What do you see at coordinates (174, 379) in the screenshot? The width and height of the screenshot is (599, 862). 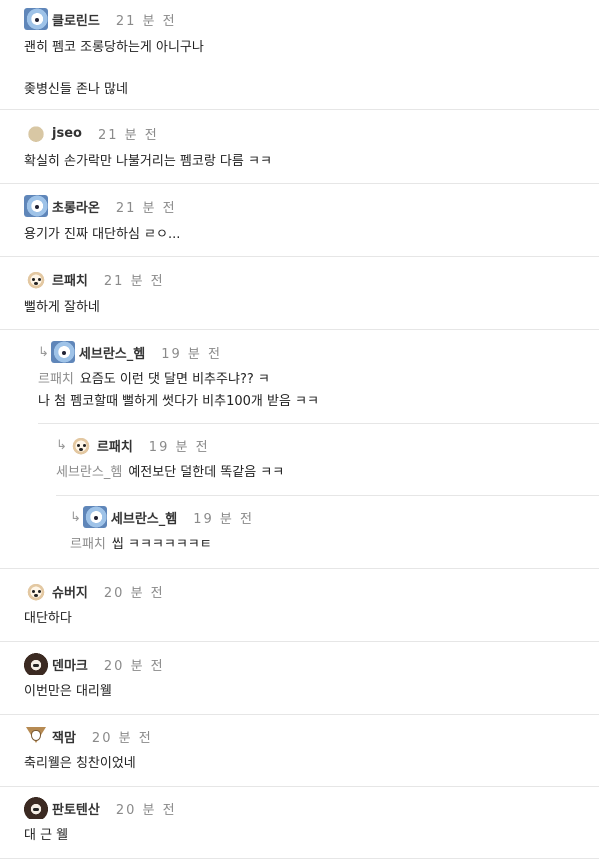 I see `comment-text-line: 요즘도 이런 댓 달면 비추주냐?? ㅋ` at bounding box center [174, 379].